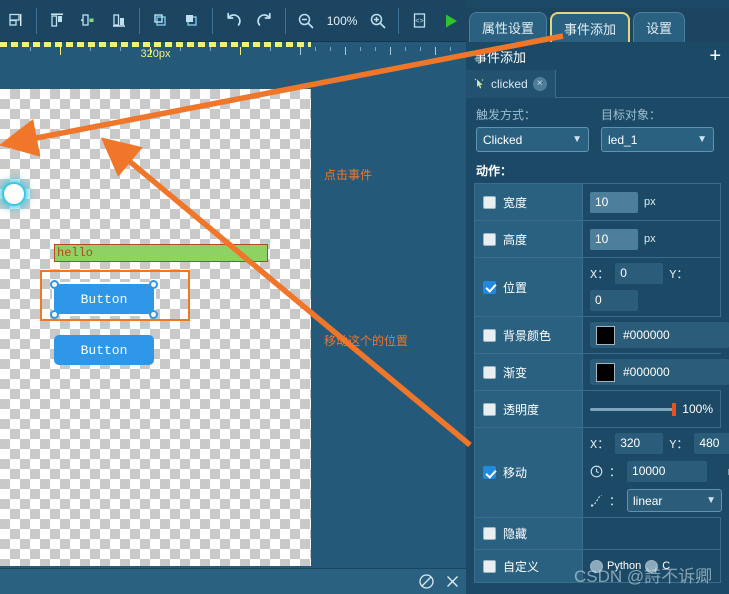  What do you see at coordinates (153, 314) in the screenshot?
I see `resize-handle-bottom-right` at bounding box center [153, 314].